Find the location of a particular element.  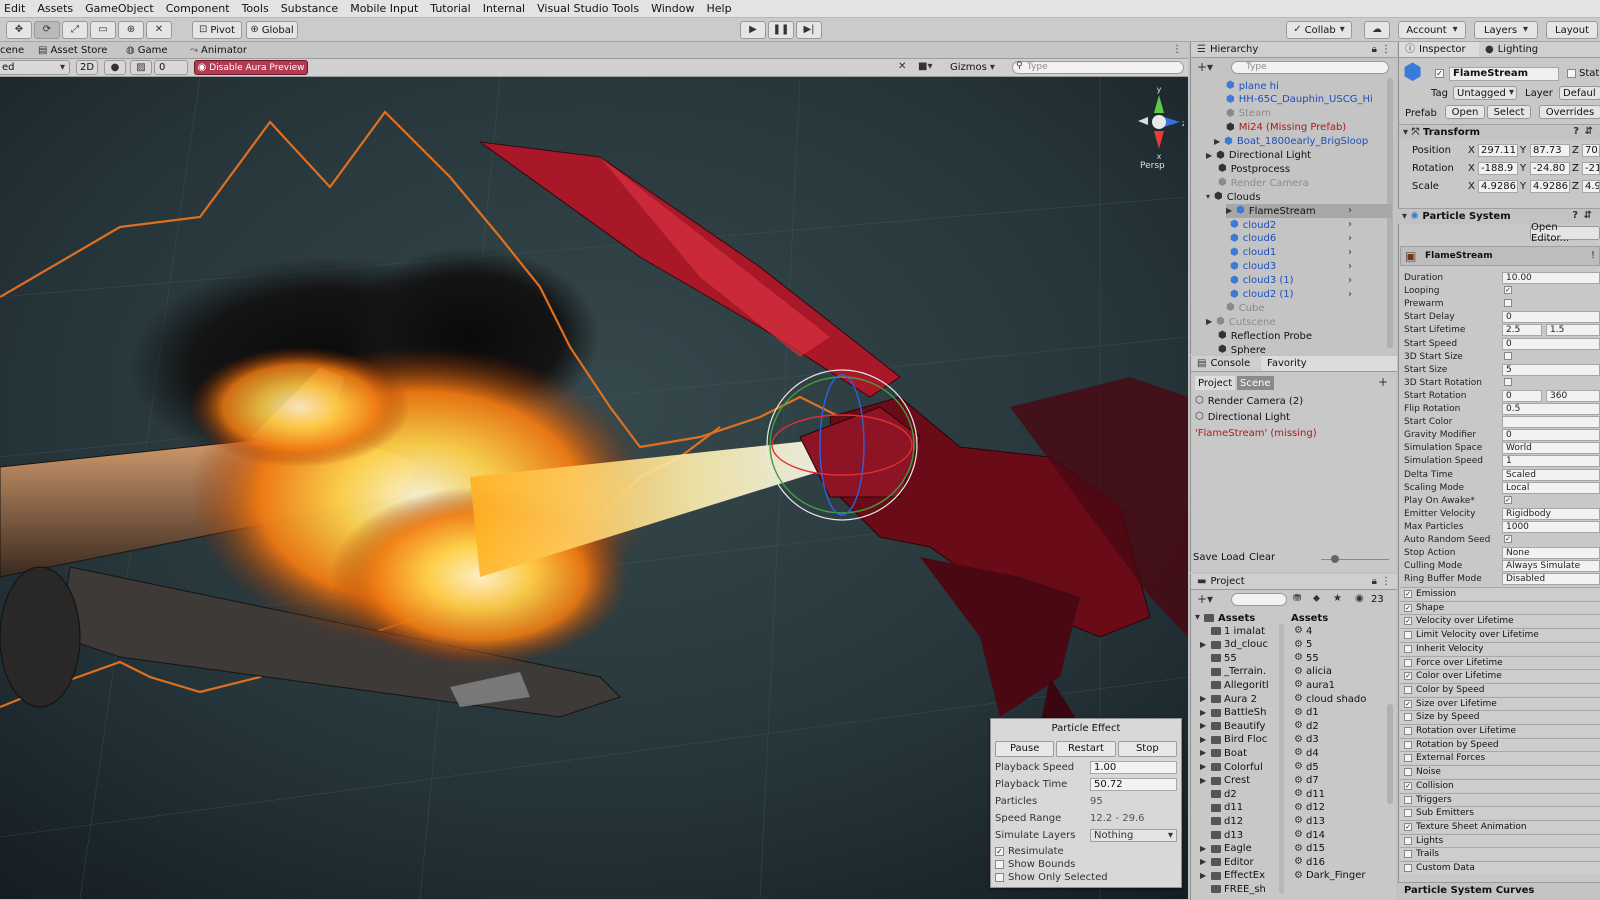

property-field: World is located at coordinates (1551, 448).